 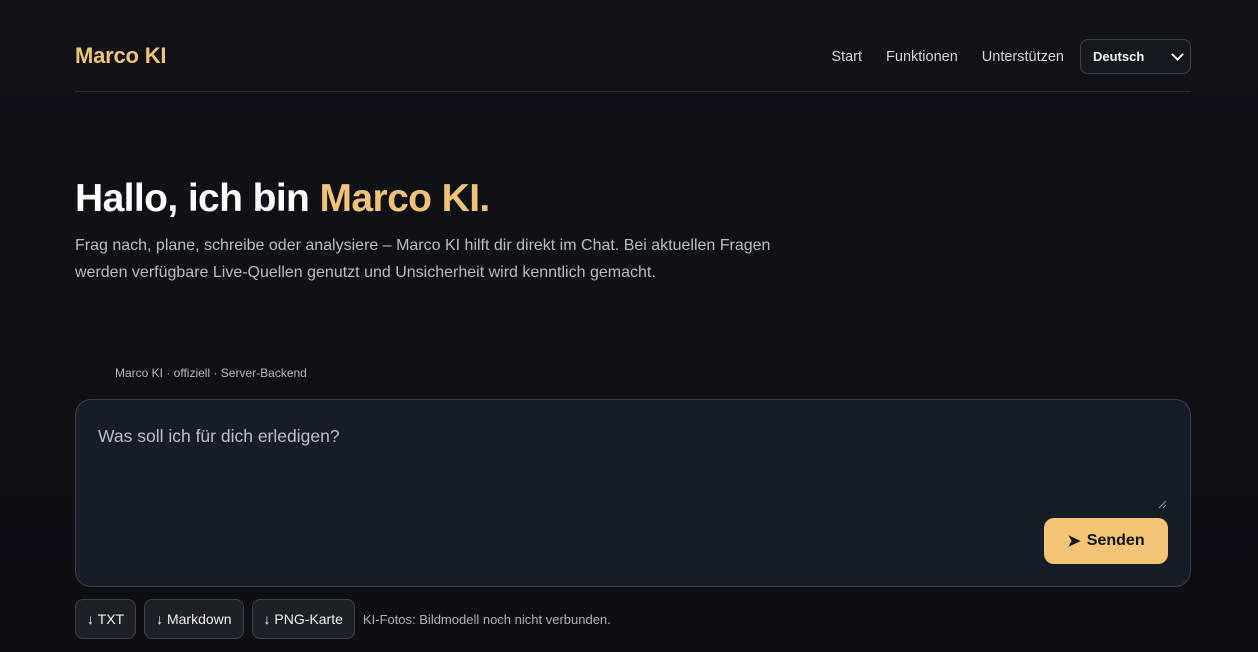 What do you see at coordinates (633, 468) in the screenshot?
I see `prompt-input: Was soll ich für dich erledigen?` at bounding box center [633, 468].